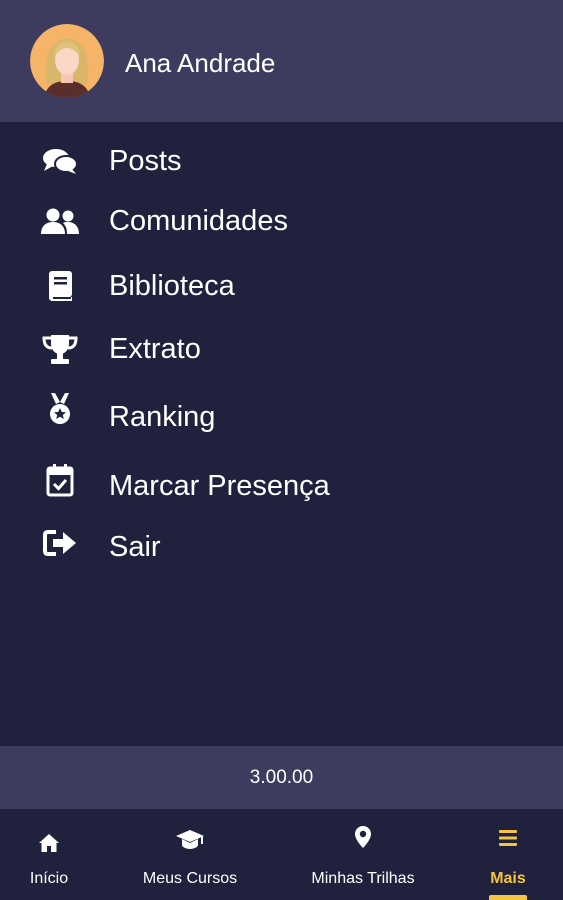 The image size is (563, 900). Describe the element at coordinates (281, 61) in the screenshot. I see `profile-header: Ana Andrade` at that location.